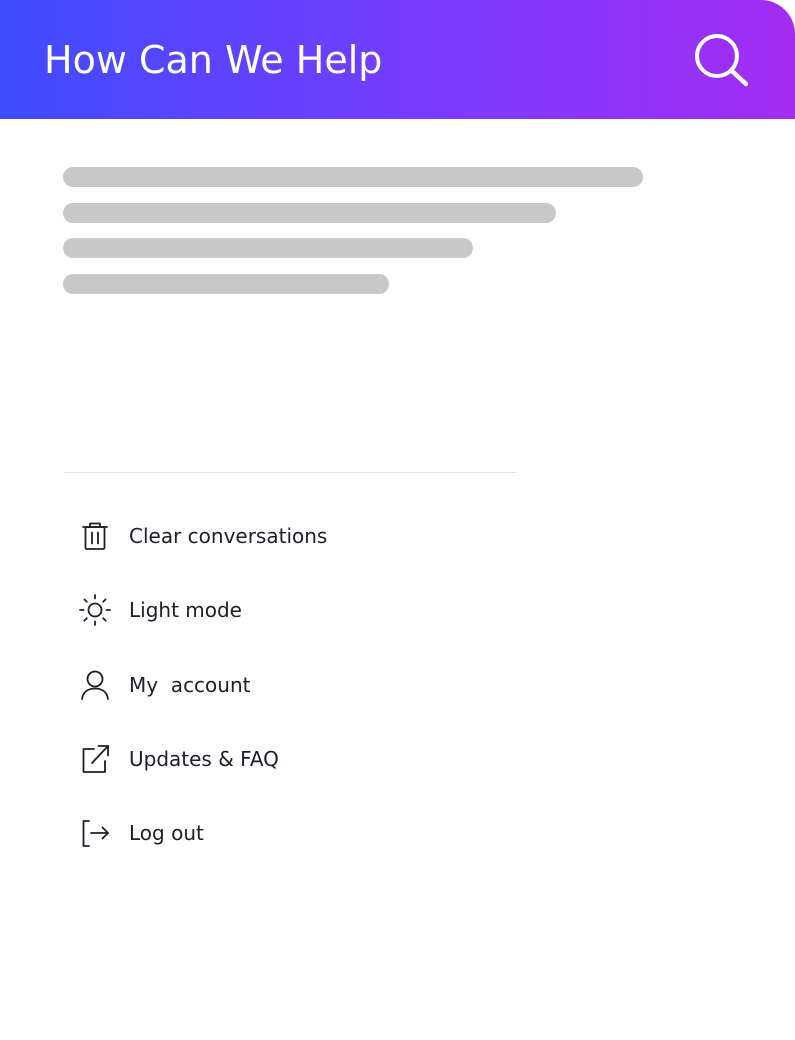 The height and width of the screenshot is (1040, 795). I want to click on divider, so click(290, 472).